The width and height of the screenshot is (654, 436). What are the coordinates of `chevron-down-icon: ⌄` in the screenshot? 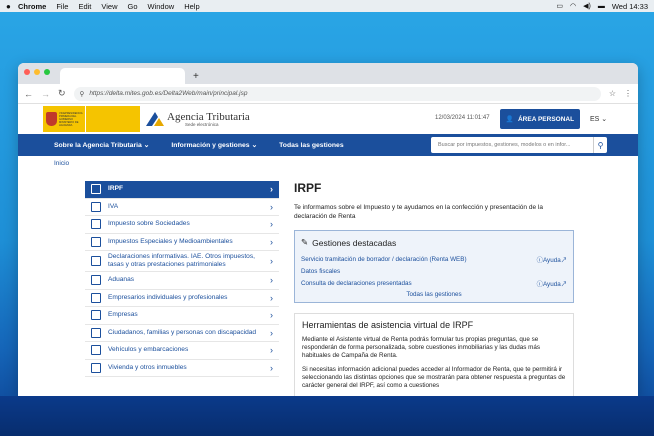 It's located at (604, 119).